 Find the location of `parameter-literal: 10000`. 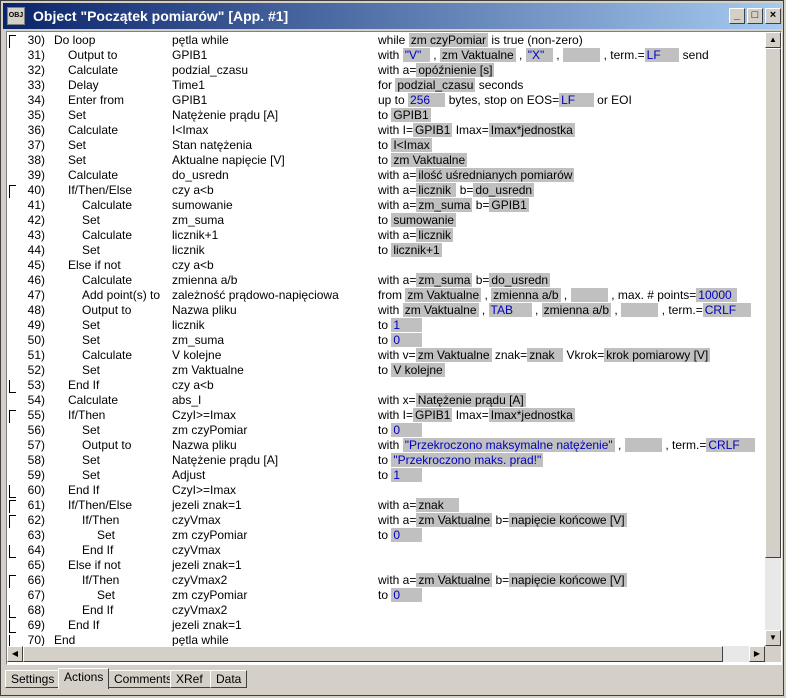

parameter-literal: 10000 is located at coordinates (716, 295).